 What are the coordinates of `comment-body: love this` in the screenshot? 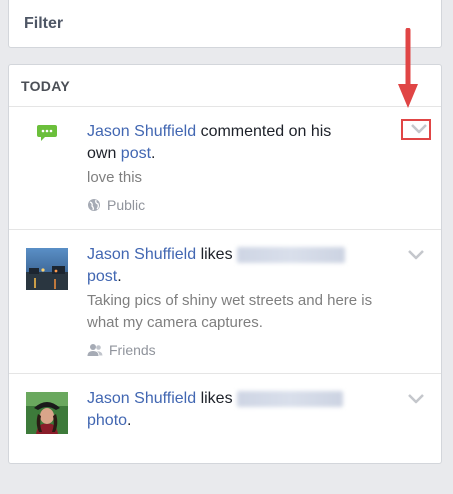 It's located at (115, 177).